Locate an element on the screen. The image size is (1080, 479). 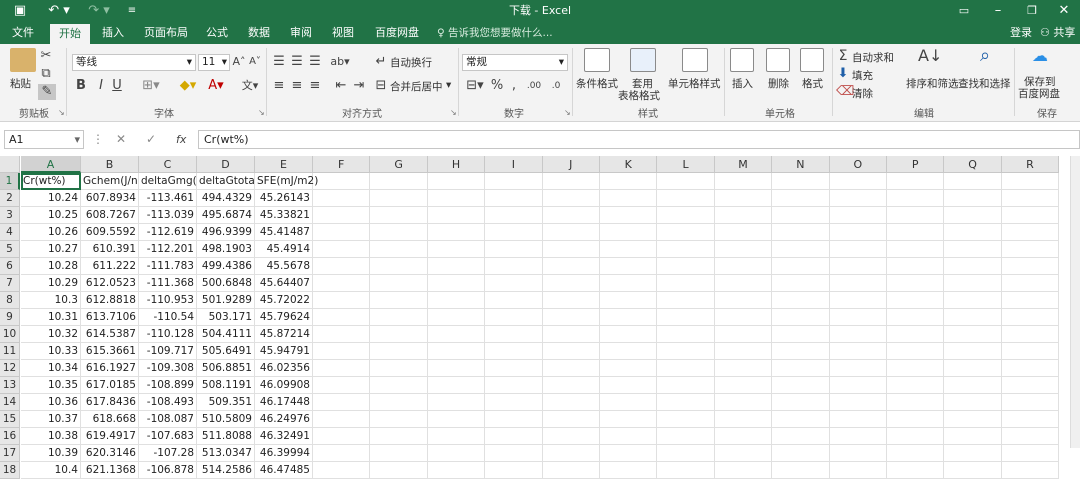
cell: 611.222 is located at coordinates (110, 266).